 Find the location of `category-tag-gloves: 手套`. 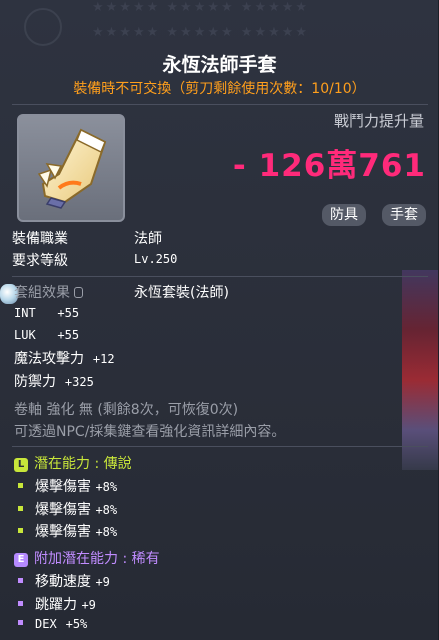

category-tag-gloves: 手套 is located at coordinates (404, 215).